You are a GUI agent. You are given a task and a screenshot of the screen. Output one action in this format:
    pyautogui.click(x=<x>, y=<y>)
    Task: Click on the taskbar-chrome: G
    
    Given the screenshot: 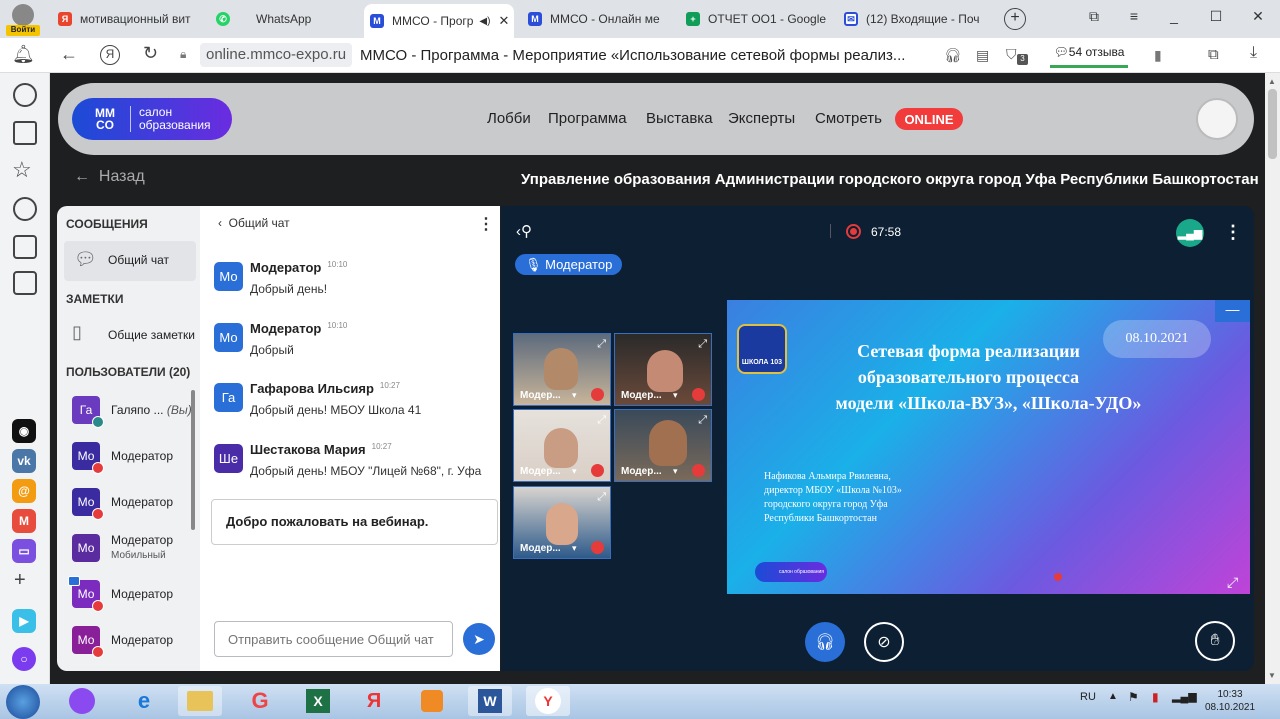 What is the action you would take?
    pyautogui.click(x=260, y=701)
    